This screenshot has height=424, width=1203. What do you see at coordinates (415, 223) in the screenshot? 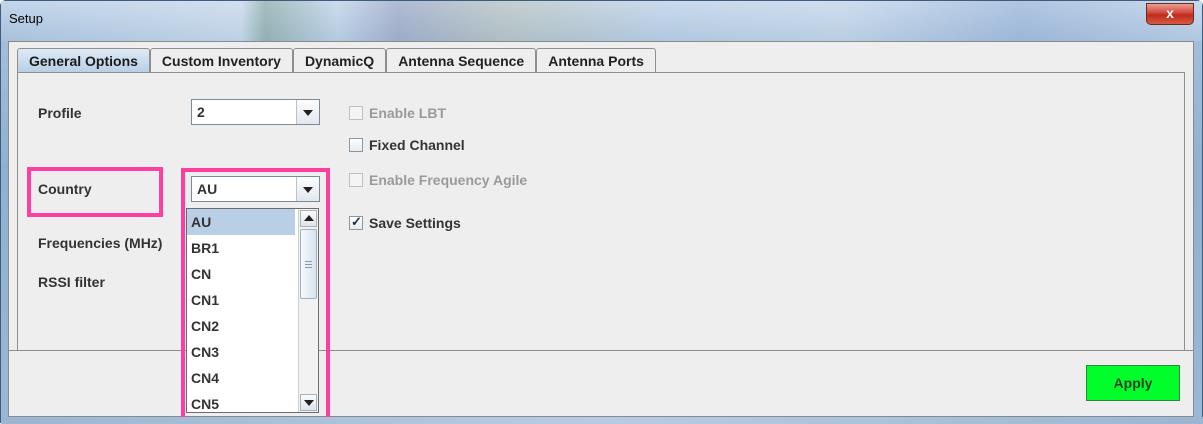
I see `save-settings-label: Save Settings` at bounding box center [415, 223].